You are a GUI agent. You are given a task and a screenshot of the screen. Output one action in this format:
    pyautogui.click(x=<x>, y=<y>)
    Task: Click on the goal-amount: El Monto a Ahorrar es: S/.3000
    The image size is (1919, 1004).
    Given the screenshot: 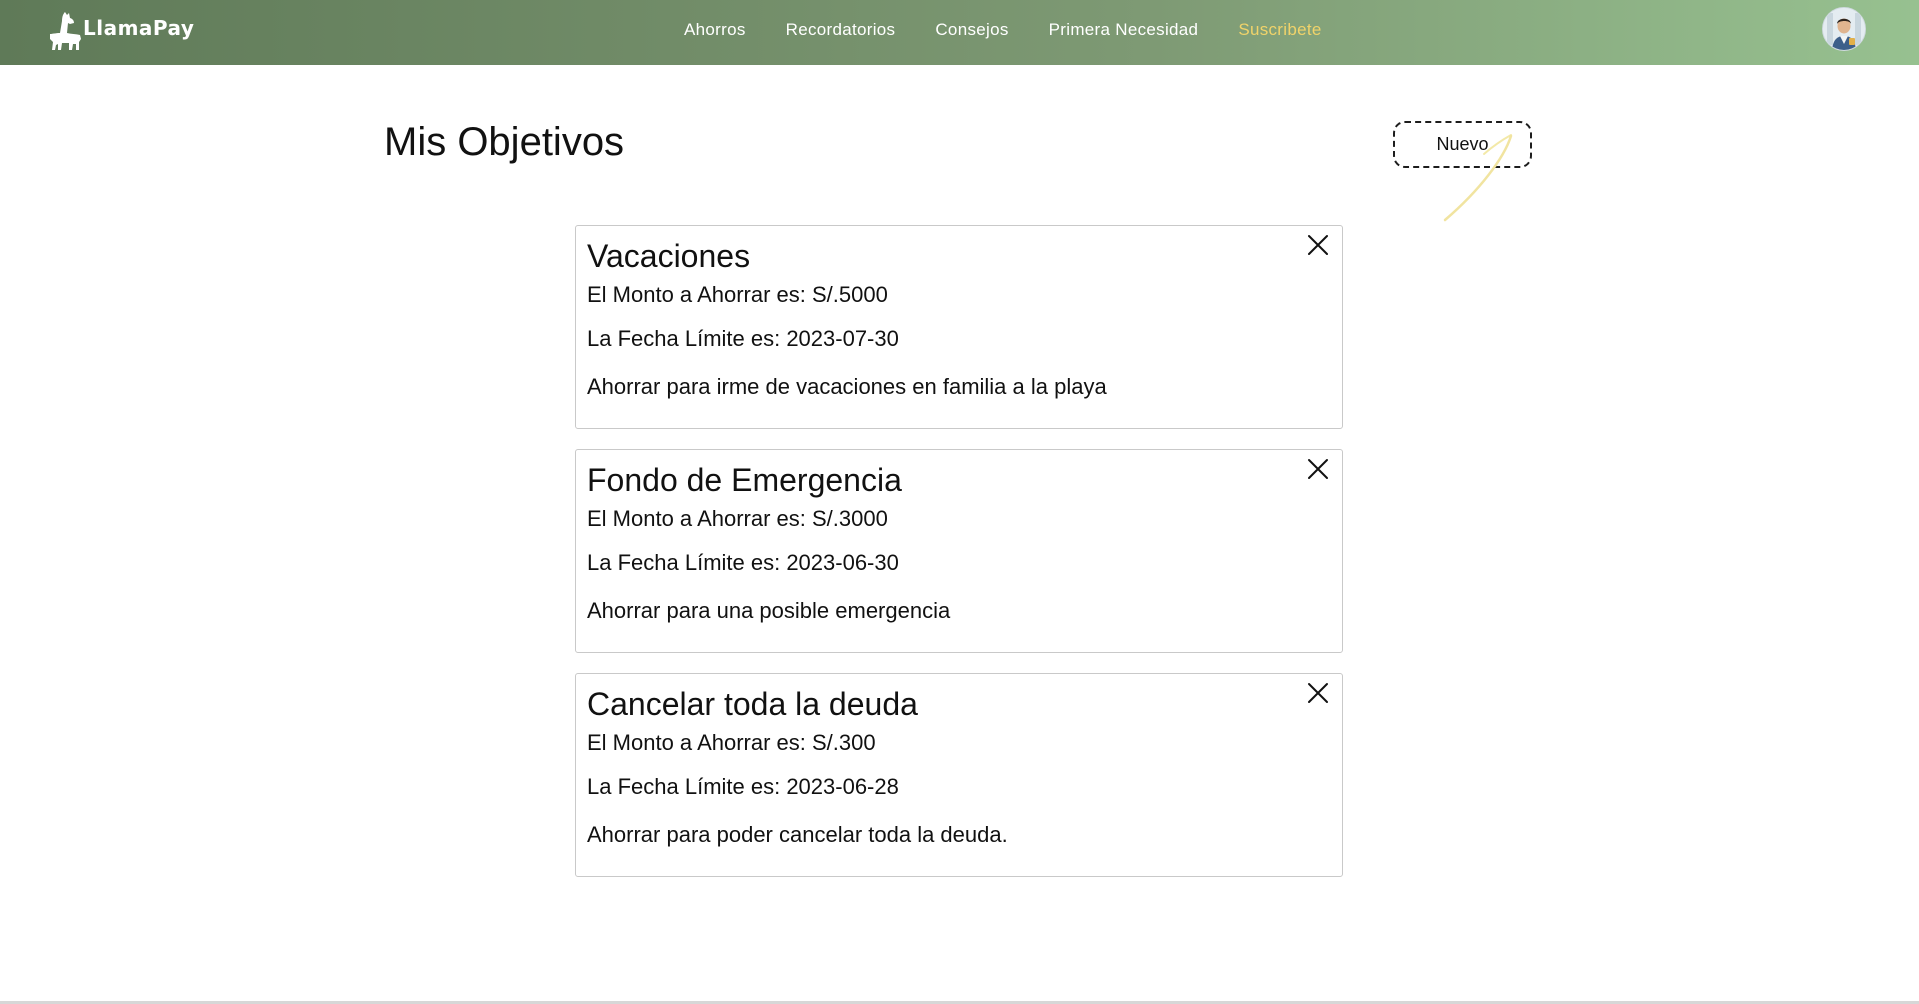 What is the action you would take?
    pyautogui.click(x=737, y=518)
    